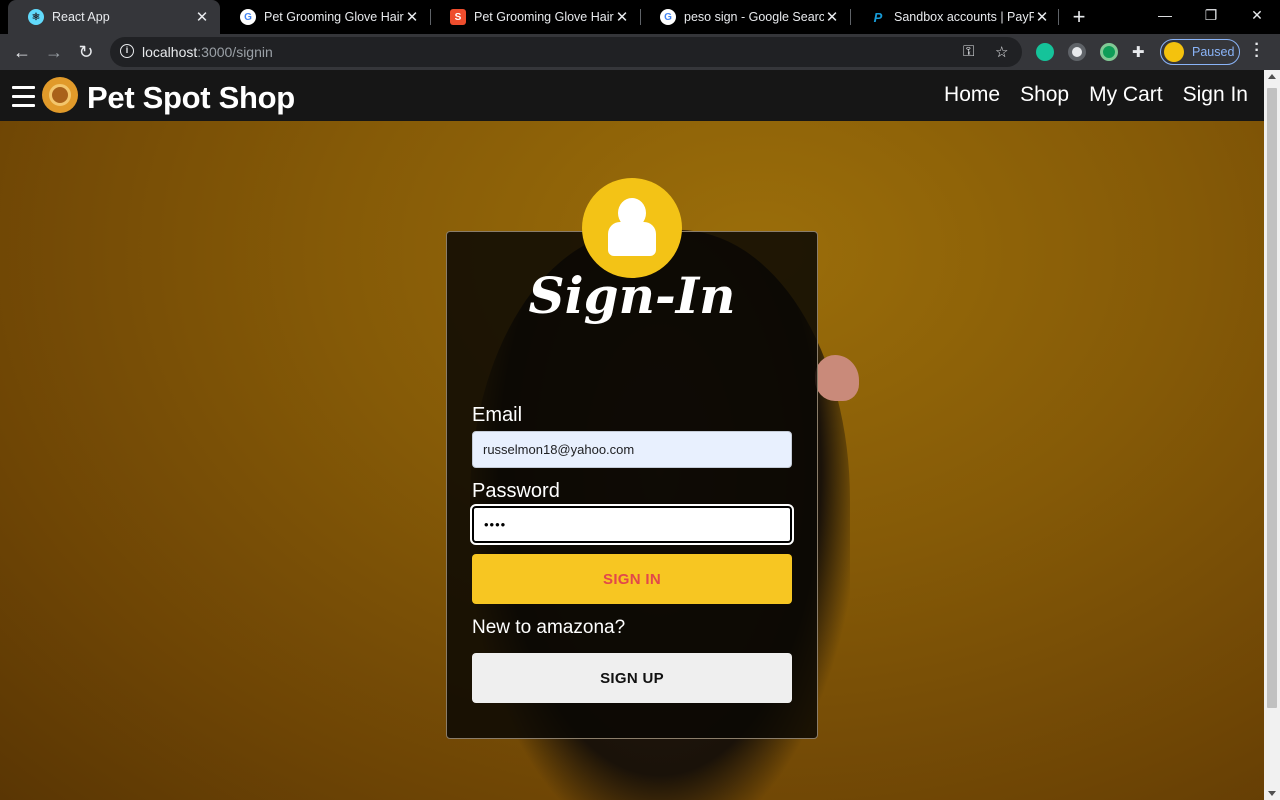 The image size is (1280, 800). Describe the element at coordinates (1272, 76) in the screenshot. I see `scroll-up-icon` at that location.